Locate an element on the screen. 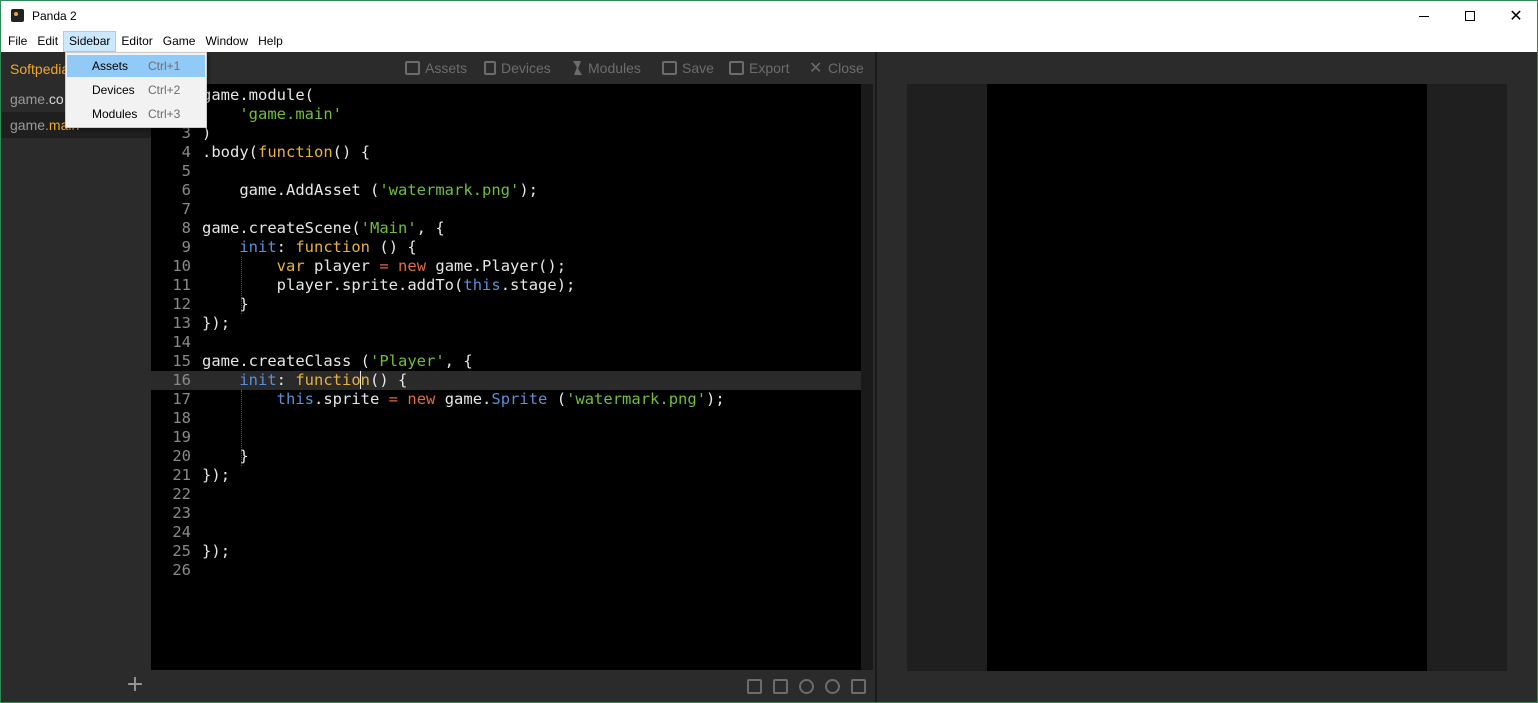 This screenshot has width=1538, height=703. line-number: 20 is located at coordinates (181, 456).